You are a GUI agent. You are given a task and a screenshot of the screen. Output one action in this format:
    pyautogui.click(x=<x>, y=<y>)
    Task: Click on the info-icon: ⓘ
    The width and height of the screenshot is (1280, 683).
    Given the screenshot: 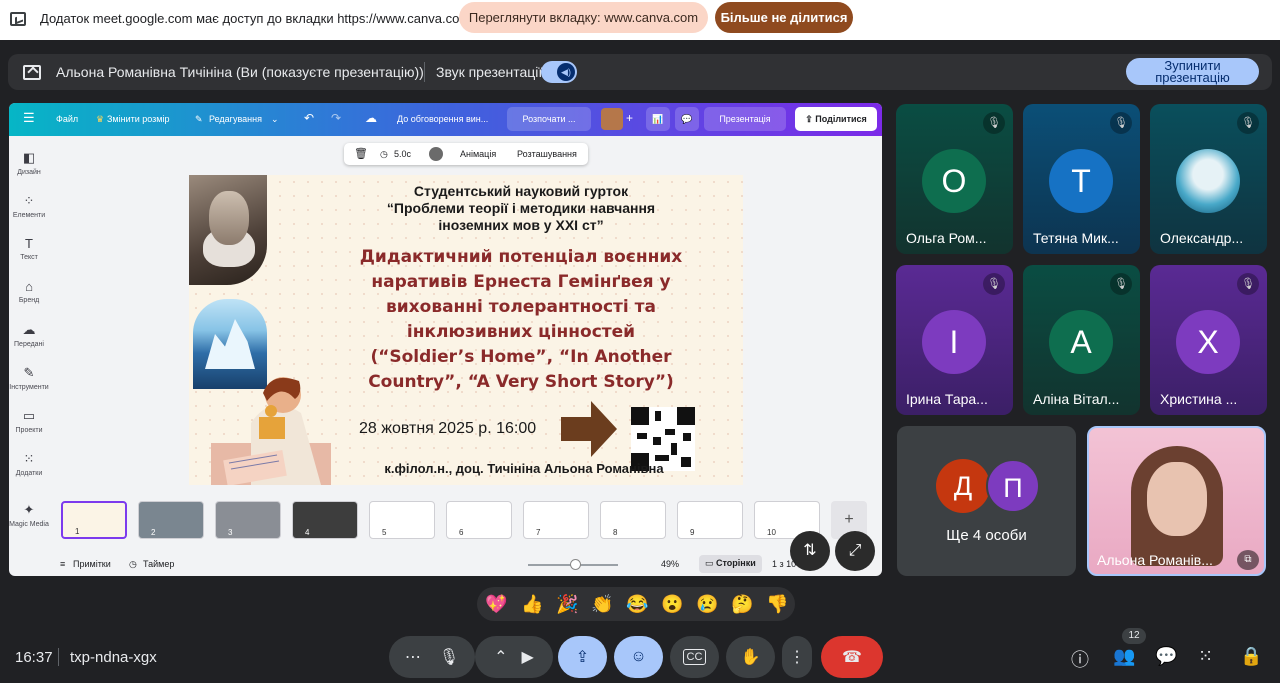 What is the action you would take?
    pyautogui.click(x=1080, y=659)
    